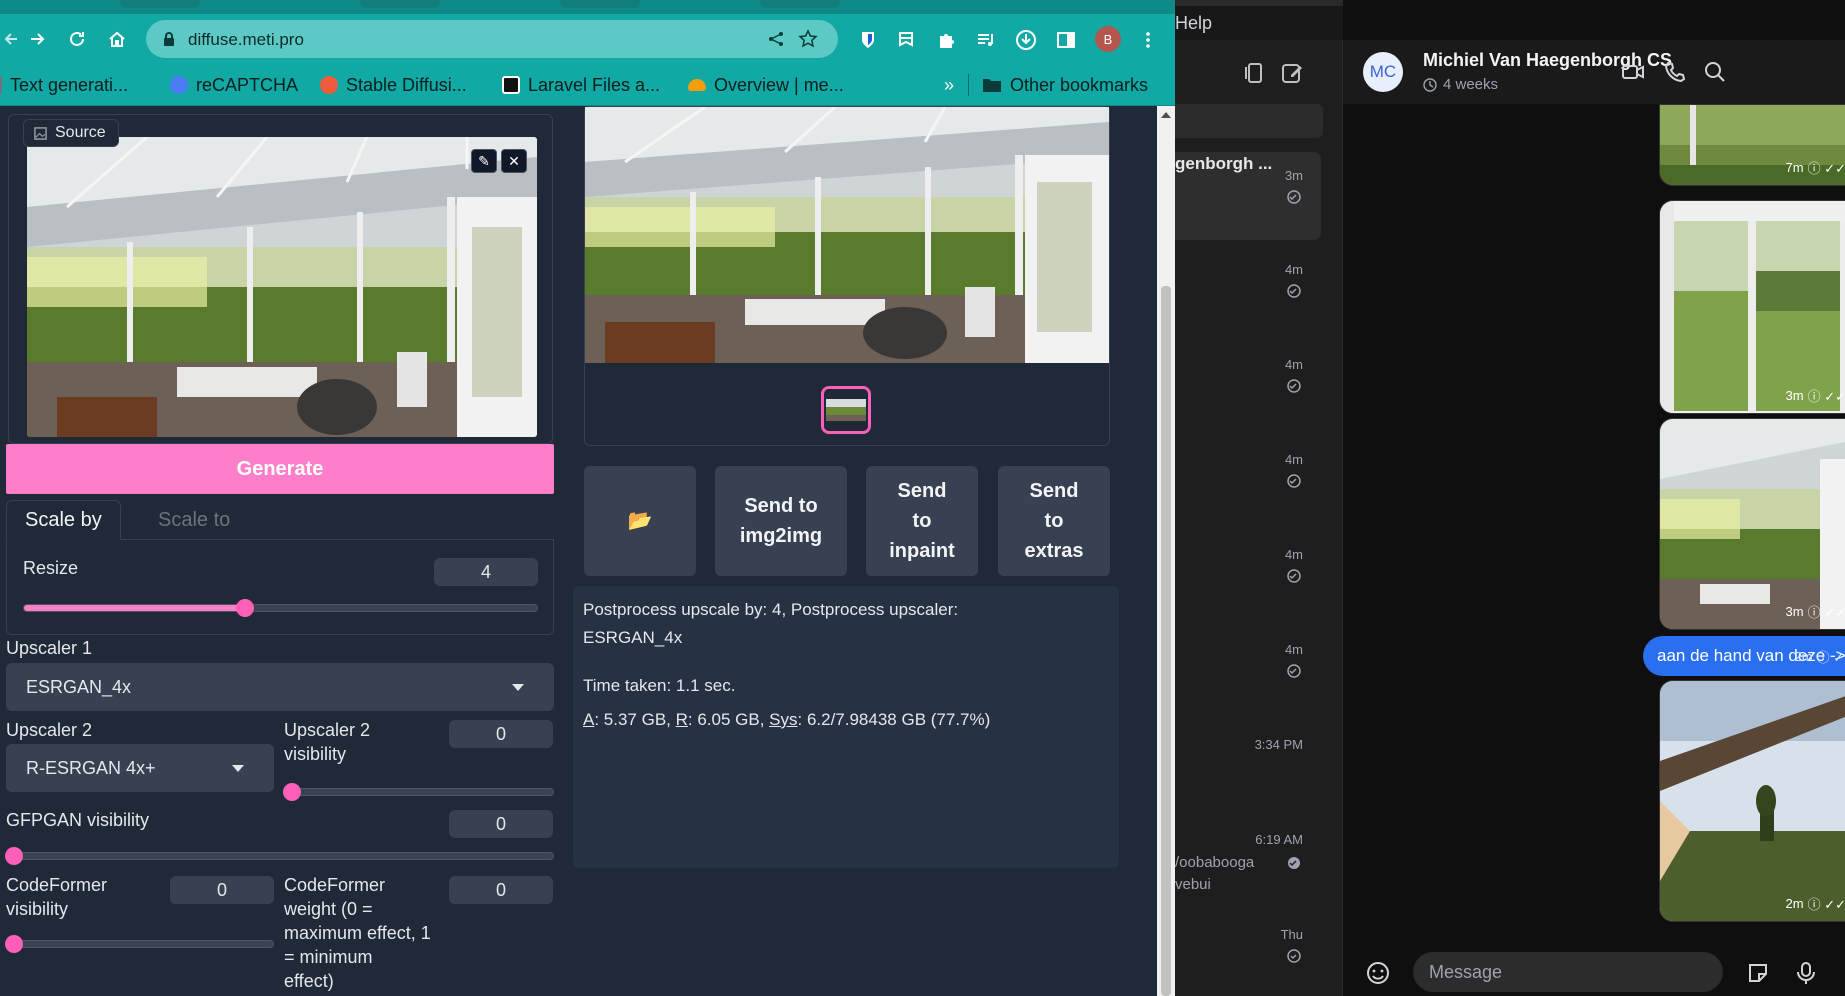 The height and width of the screenshot is (996, 1845). What do you see at coordinates (1249, 121) in the screenshot?
I see `chat-search` at bounding box center [1249, 121].